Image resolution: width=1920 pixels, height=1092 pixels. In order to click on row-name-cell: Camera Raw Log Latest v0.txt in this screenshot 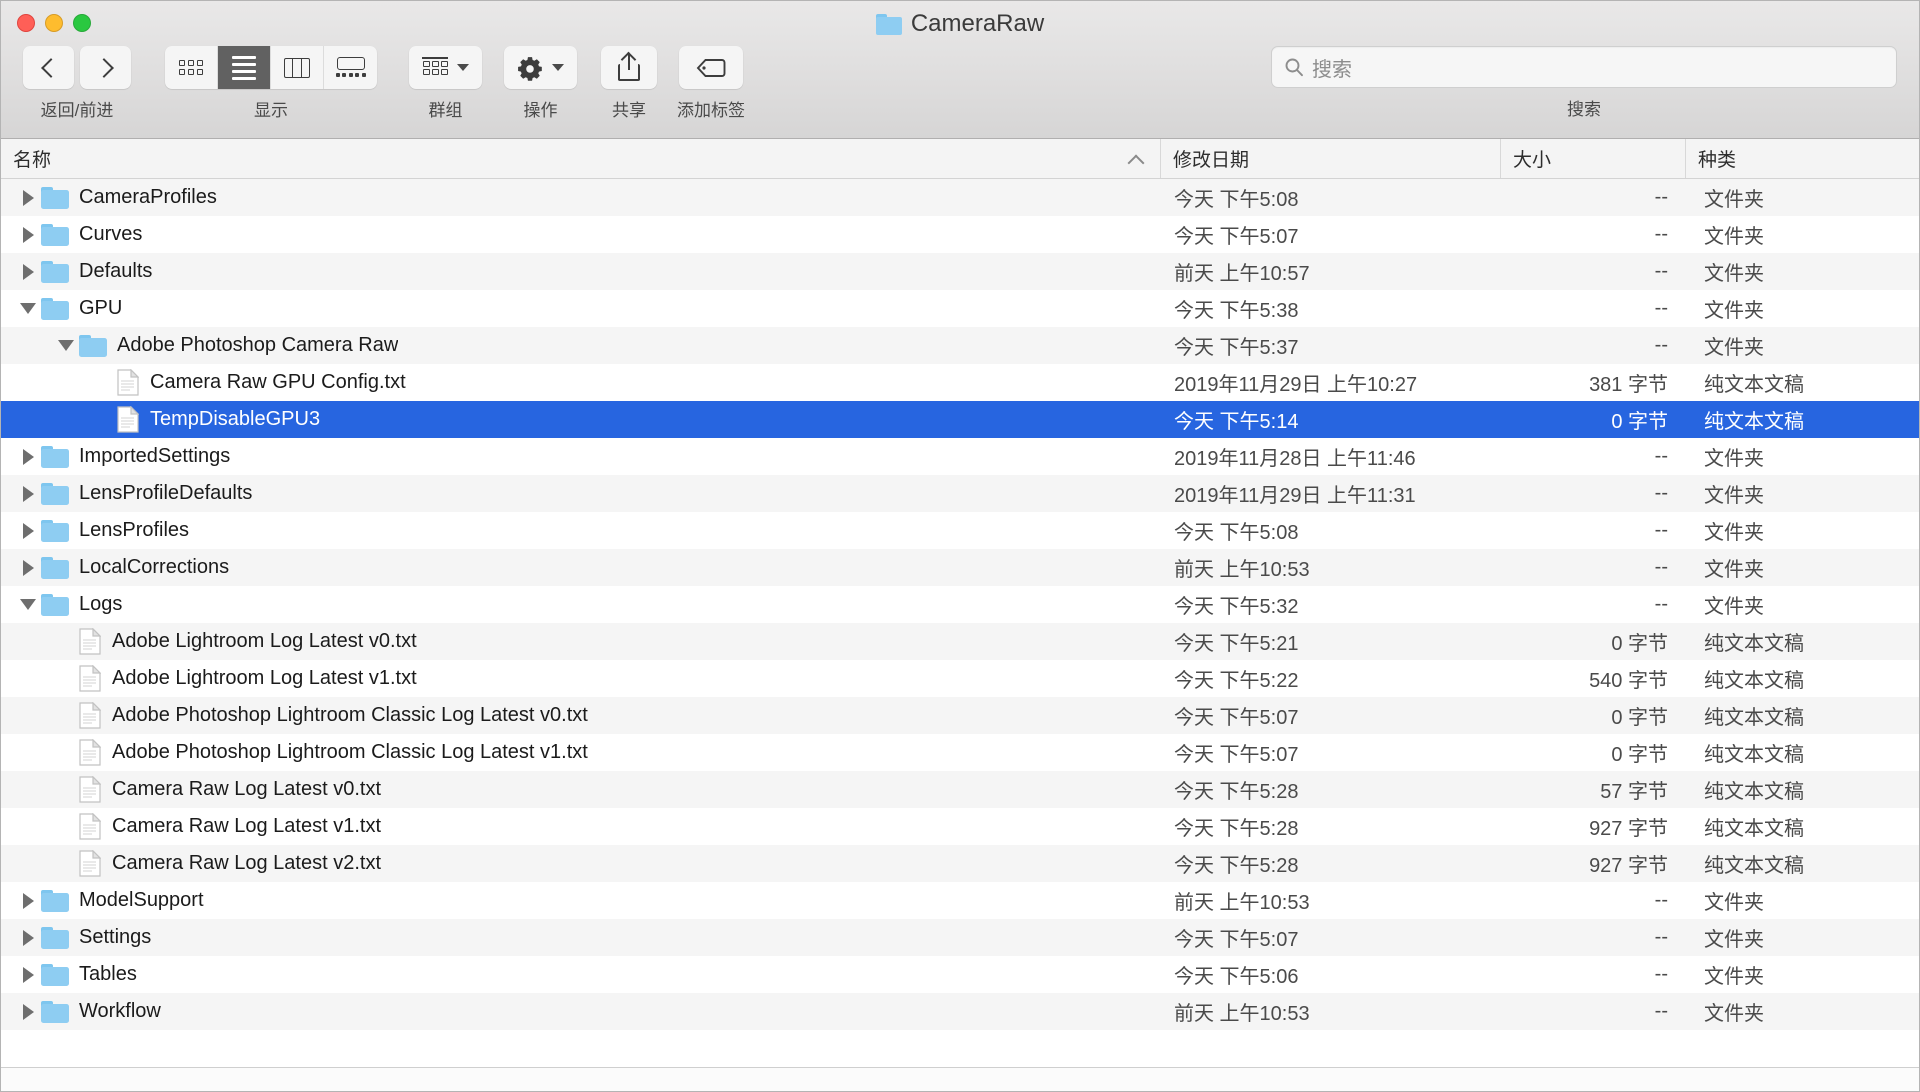, I will do `click(581, 789)`.